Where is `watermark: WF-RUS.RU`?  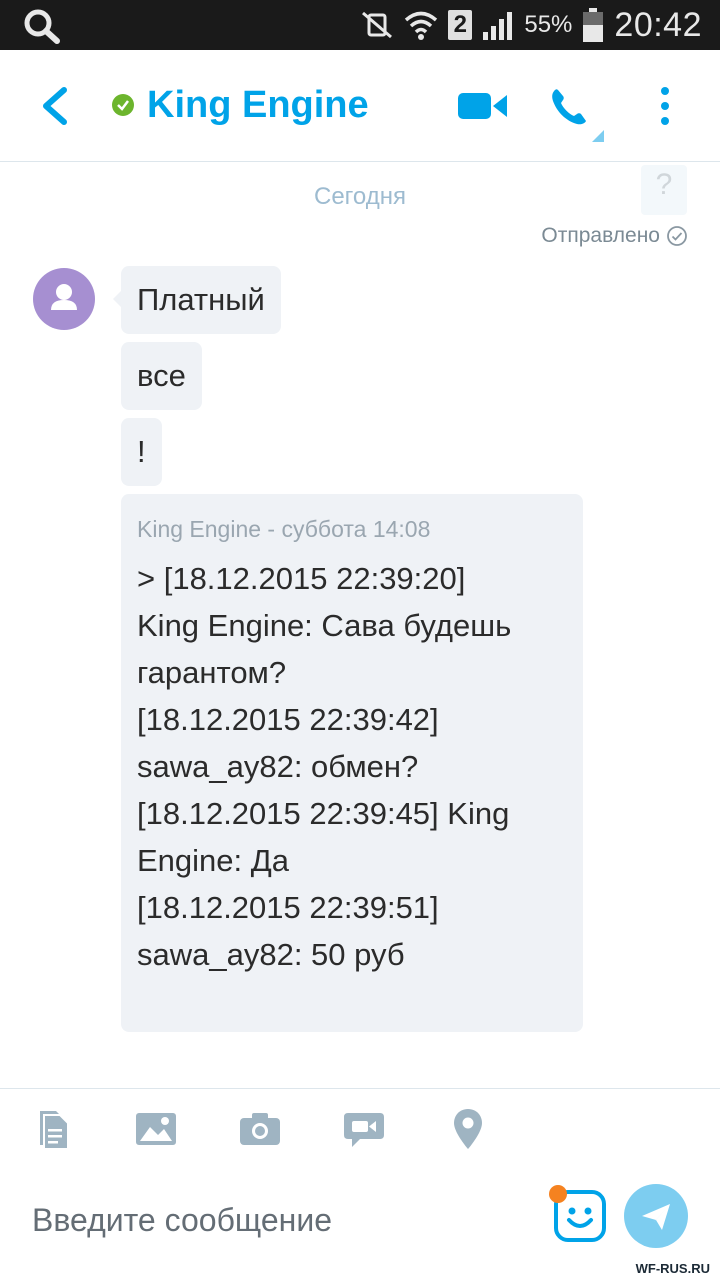 watermark: WF-RUS.RU is located at coordinates (672, 1268).